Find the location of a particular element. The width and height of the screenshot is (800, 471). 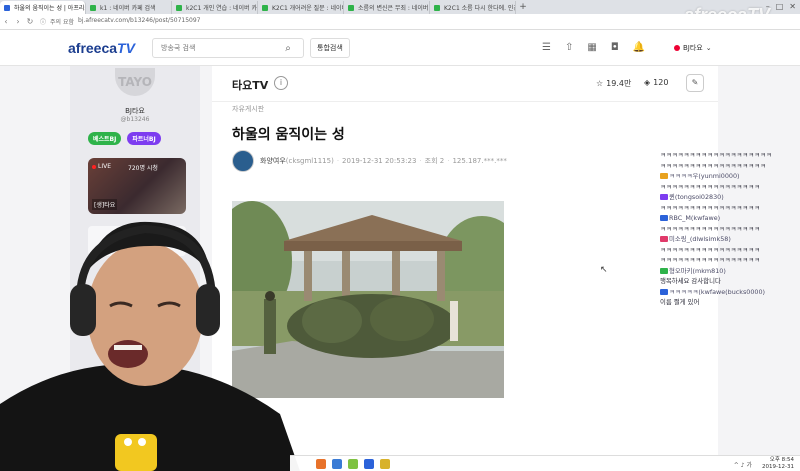

browser-tab: k1 : 네이버 카페 검색 is located at coordinates (129, 7).